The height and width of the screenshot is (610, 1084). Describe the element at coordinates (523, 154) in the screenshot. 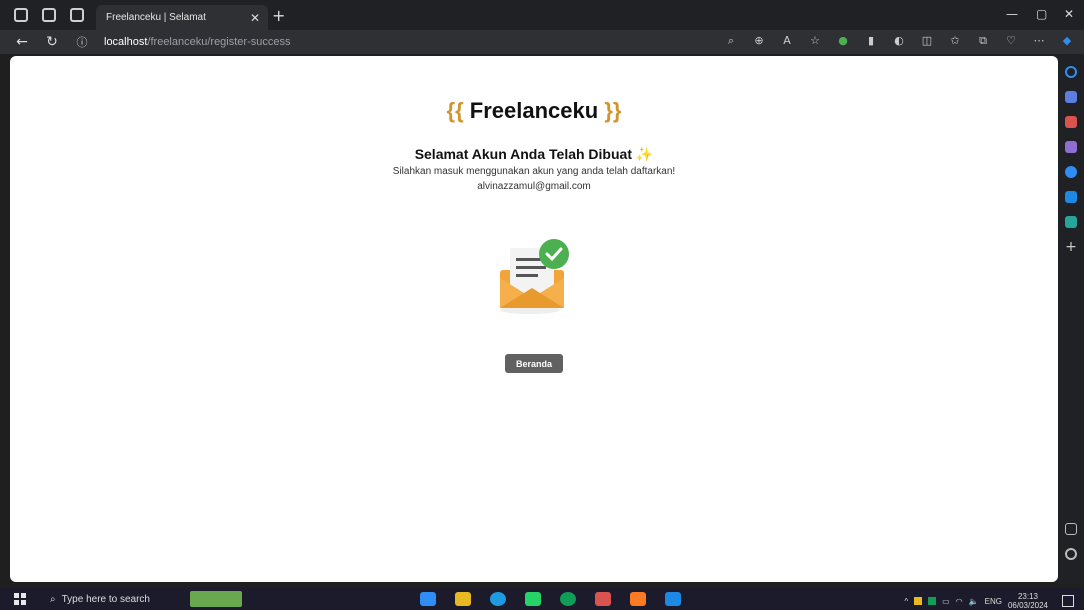

I see `heading-text: Selamat Akun Anda Telah Dibuat` at that location.